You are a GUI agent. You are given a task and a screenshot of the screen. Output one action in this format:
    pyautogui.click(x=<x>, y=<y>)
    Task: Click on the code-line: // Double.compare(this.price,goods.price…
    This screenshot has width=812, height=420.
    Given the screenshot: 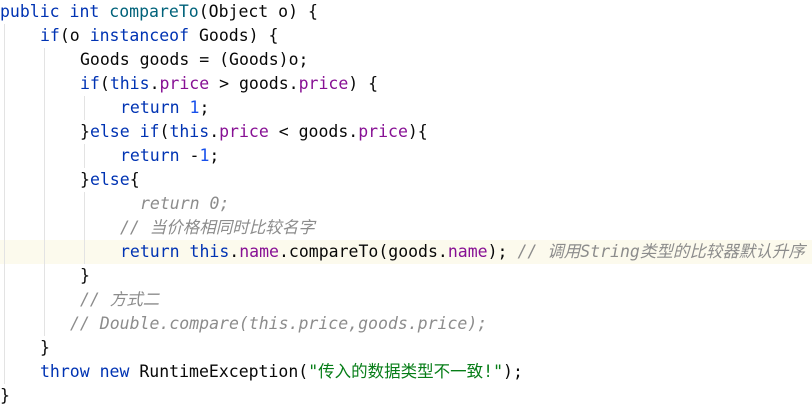 What is the action you would take?
    pyautogui.click(x=406, y=324)
    